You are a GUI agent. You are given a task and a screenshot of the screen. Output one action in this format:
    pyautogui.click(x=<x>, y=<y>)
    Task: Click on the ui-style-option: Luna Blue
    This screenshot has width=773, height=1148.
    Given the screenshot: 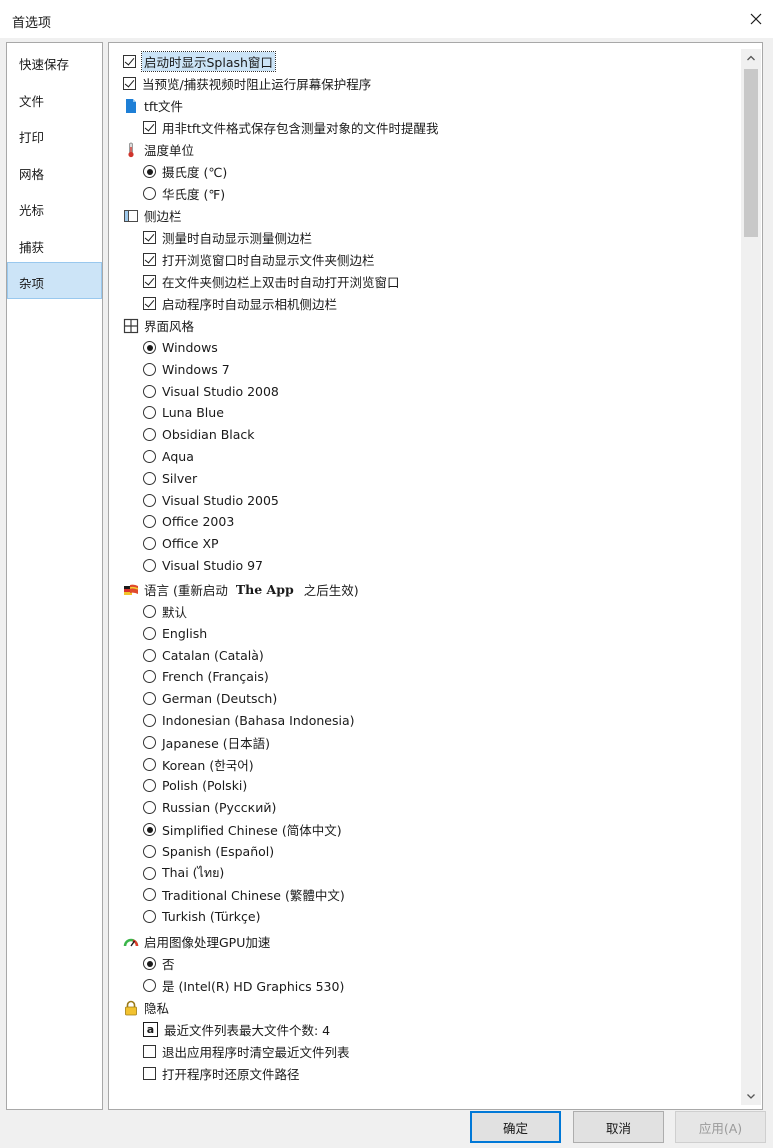 What is the action you would take?
    pyautogui.click(x=183, y=412)
    